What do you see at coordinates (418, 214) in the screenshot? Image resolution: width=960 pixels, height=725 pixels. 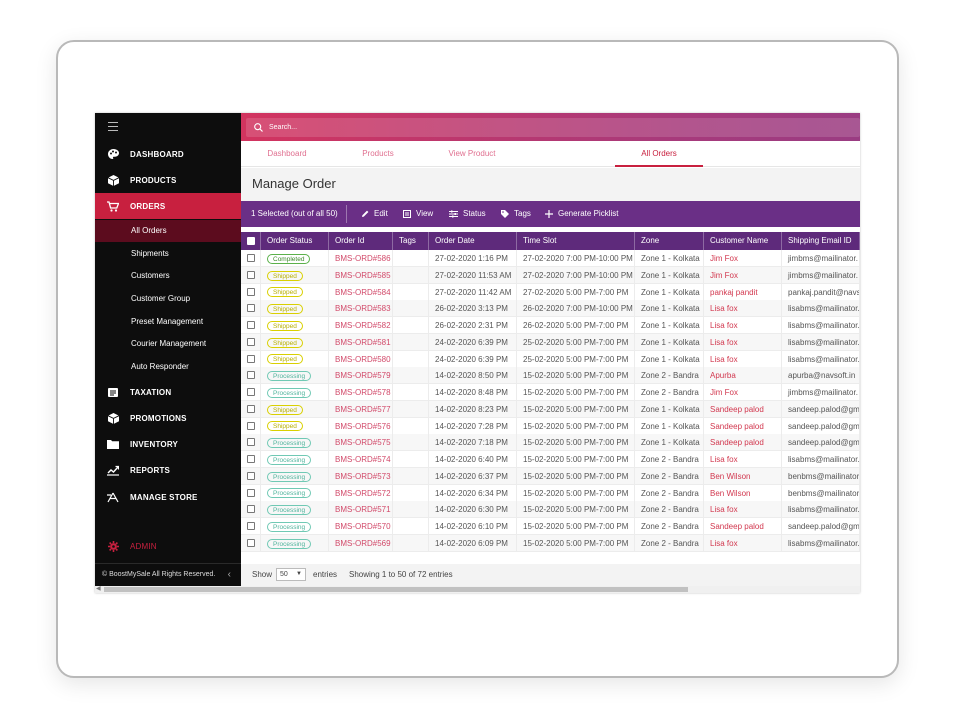 I see `view-button: View` at bounding box center [418, 214].